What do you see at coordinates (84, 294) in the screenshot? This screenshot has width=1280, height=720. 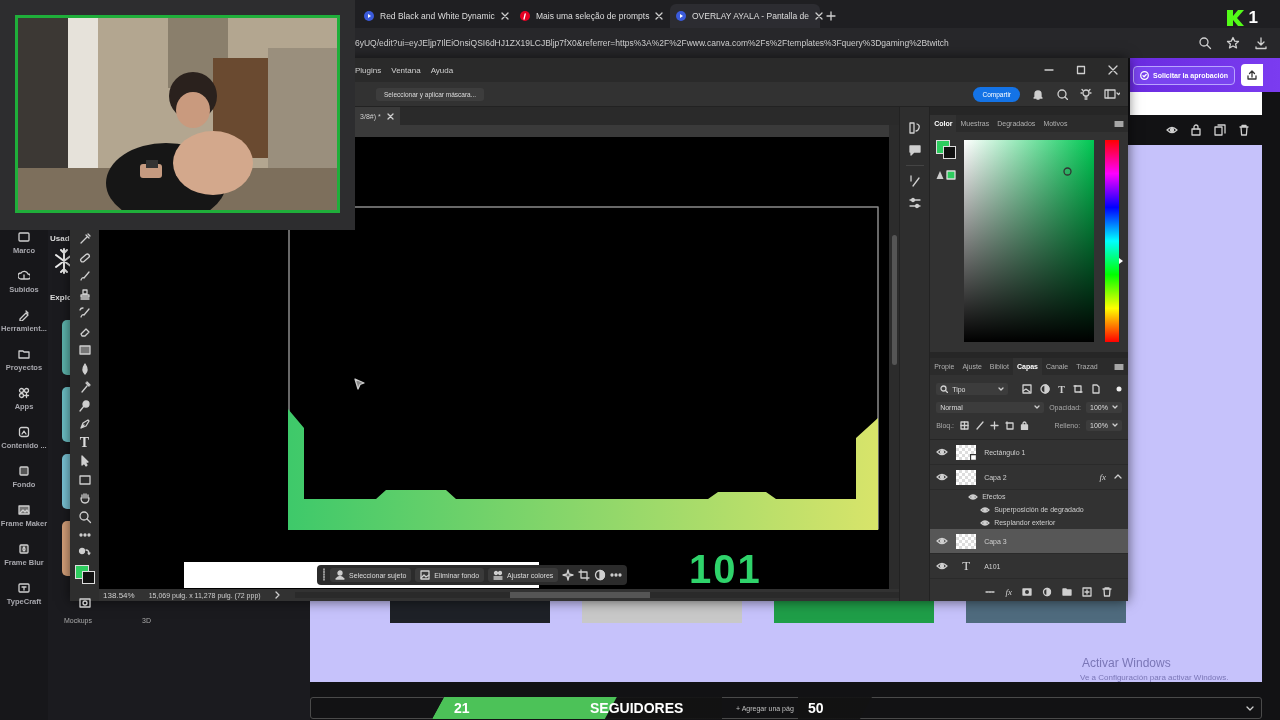 I see `stamp-icon` at bounding box center [84, 294].